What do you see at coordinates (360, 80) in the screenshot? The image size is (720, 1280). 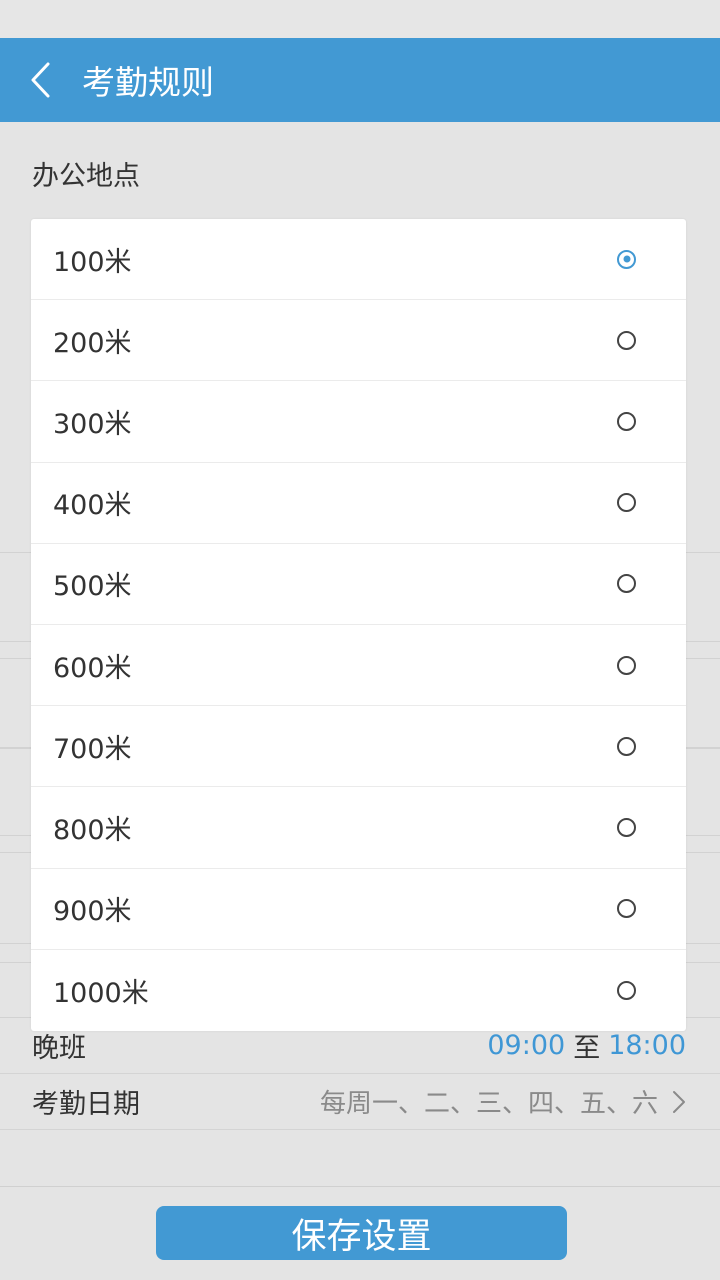 I see `app-header: 考勤规则` at bounding box center [360, 80].